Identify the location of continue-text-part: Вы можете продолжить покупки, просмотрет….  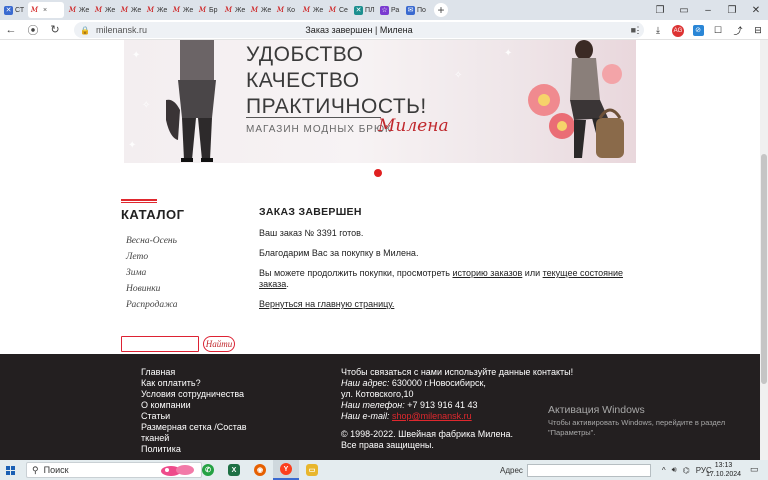
(356, 273).